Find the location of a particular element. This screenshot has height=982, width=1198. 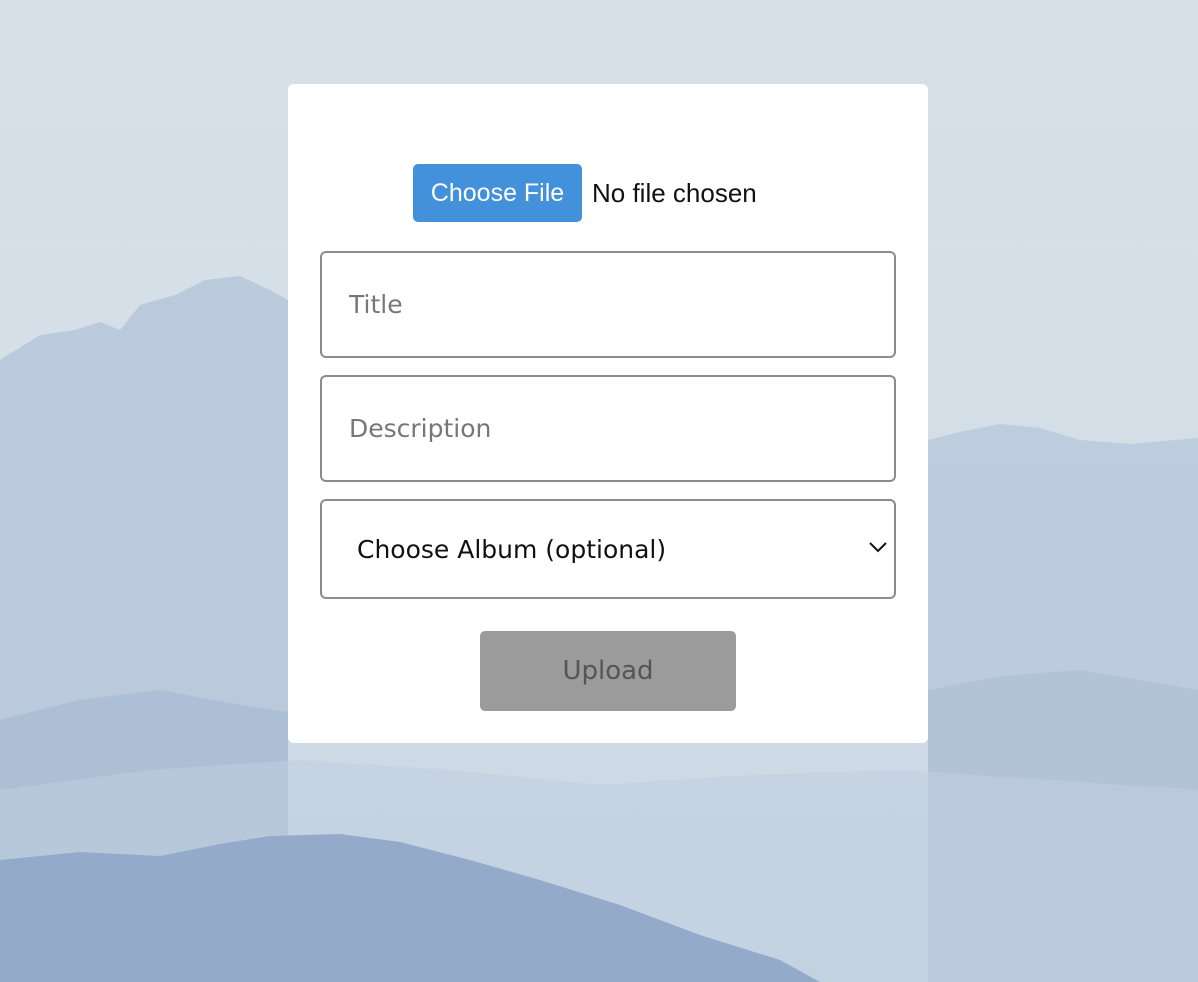

album-select: Choose Album (optional) is located at coordinates (608, 549).